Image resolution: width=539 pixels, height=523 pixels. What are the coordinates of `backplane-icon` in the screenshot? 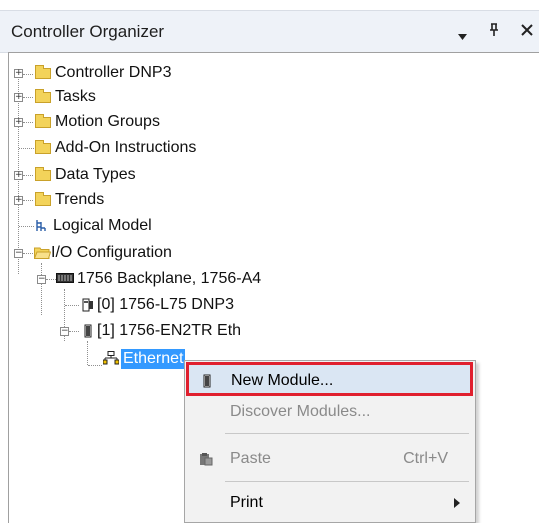 It's located at (65, 278).